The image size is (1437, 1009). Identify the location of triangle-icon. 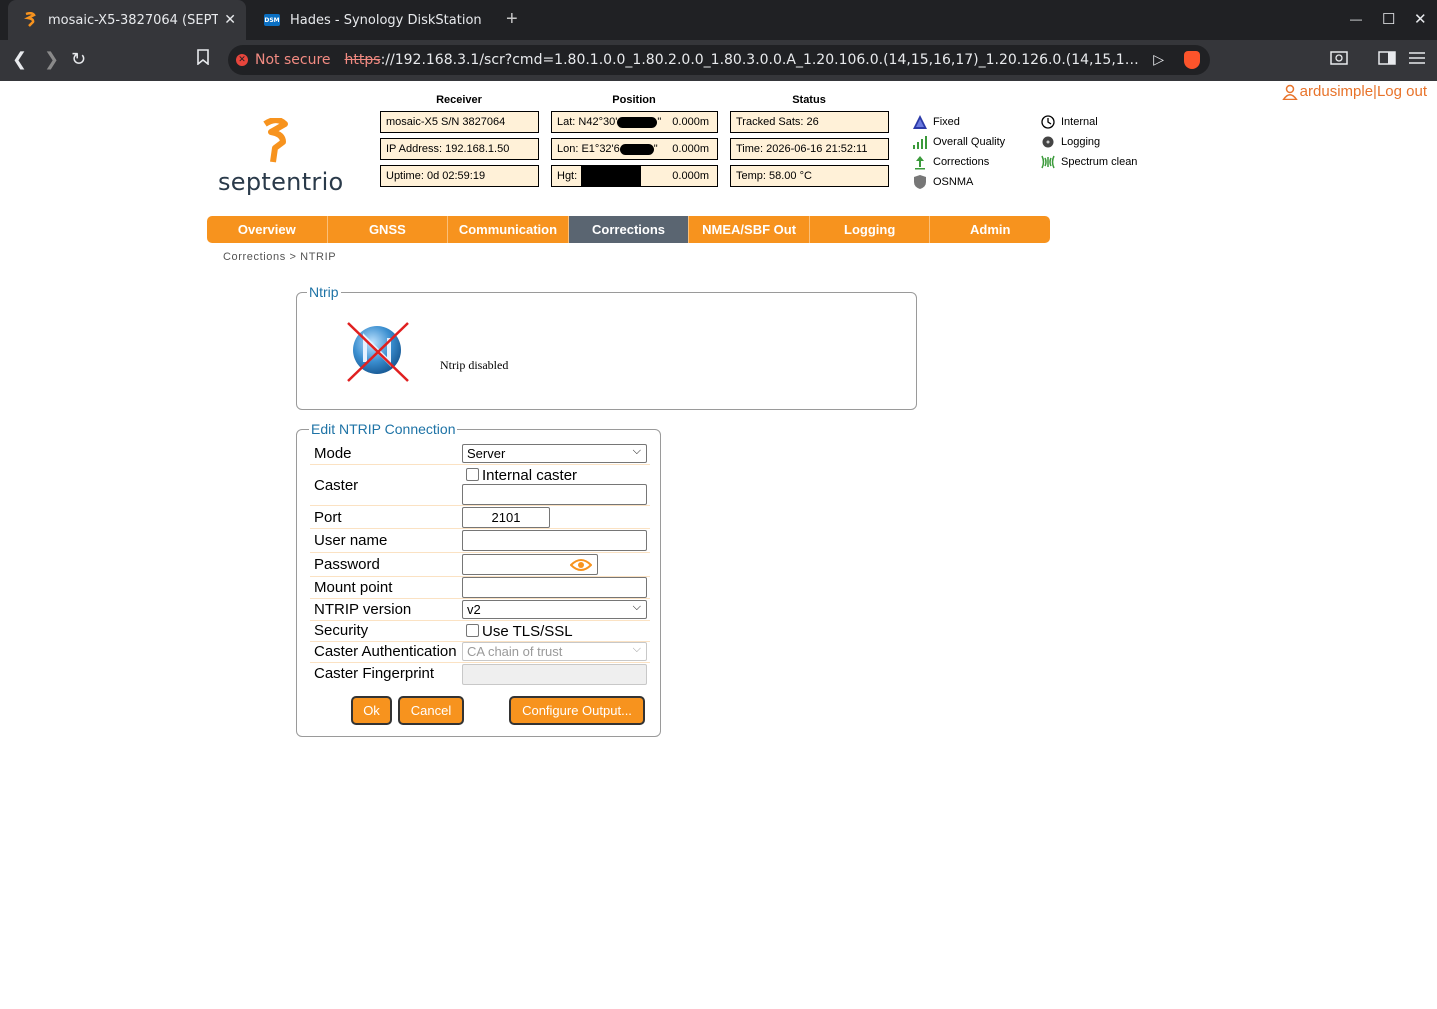
(920, 122).